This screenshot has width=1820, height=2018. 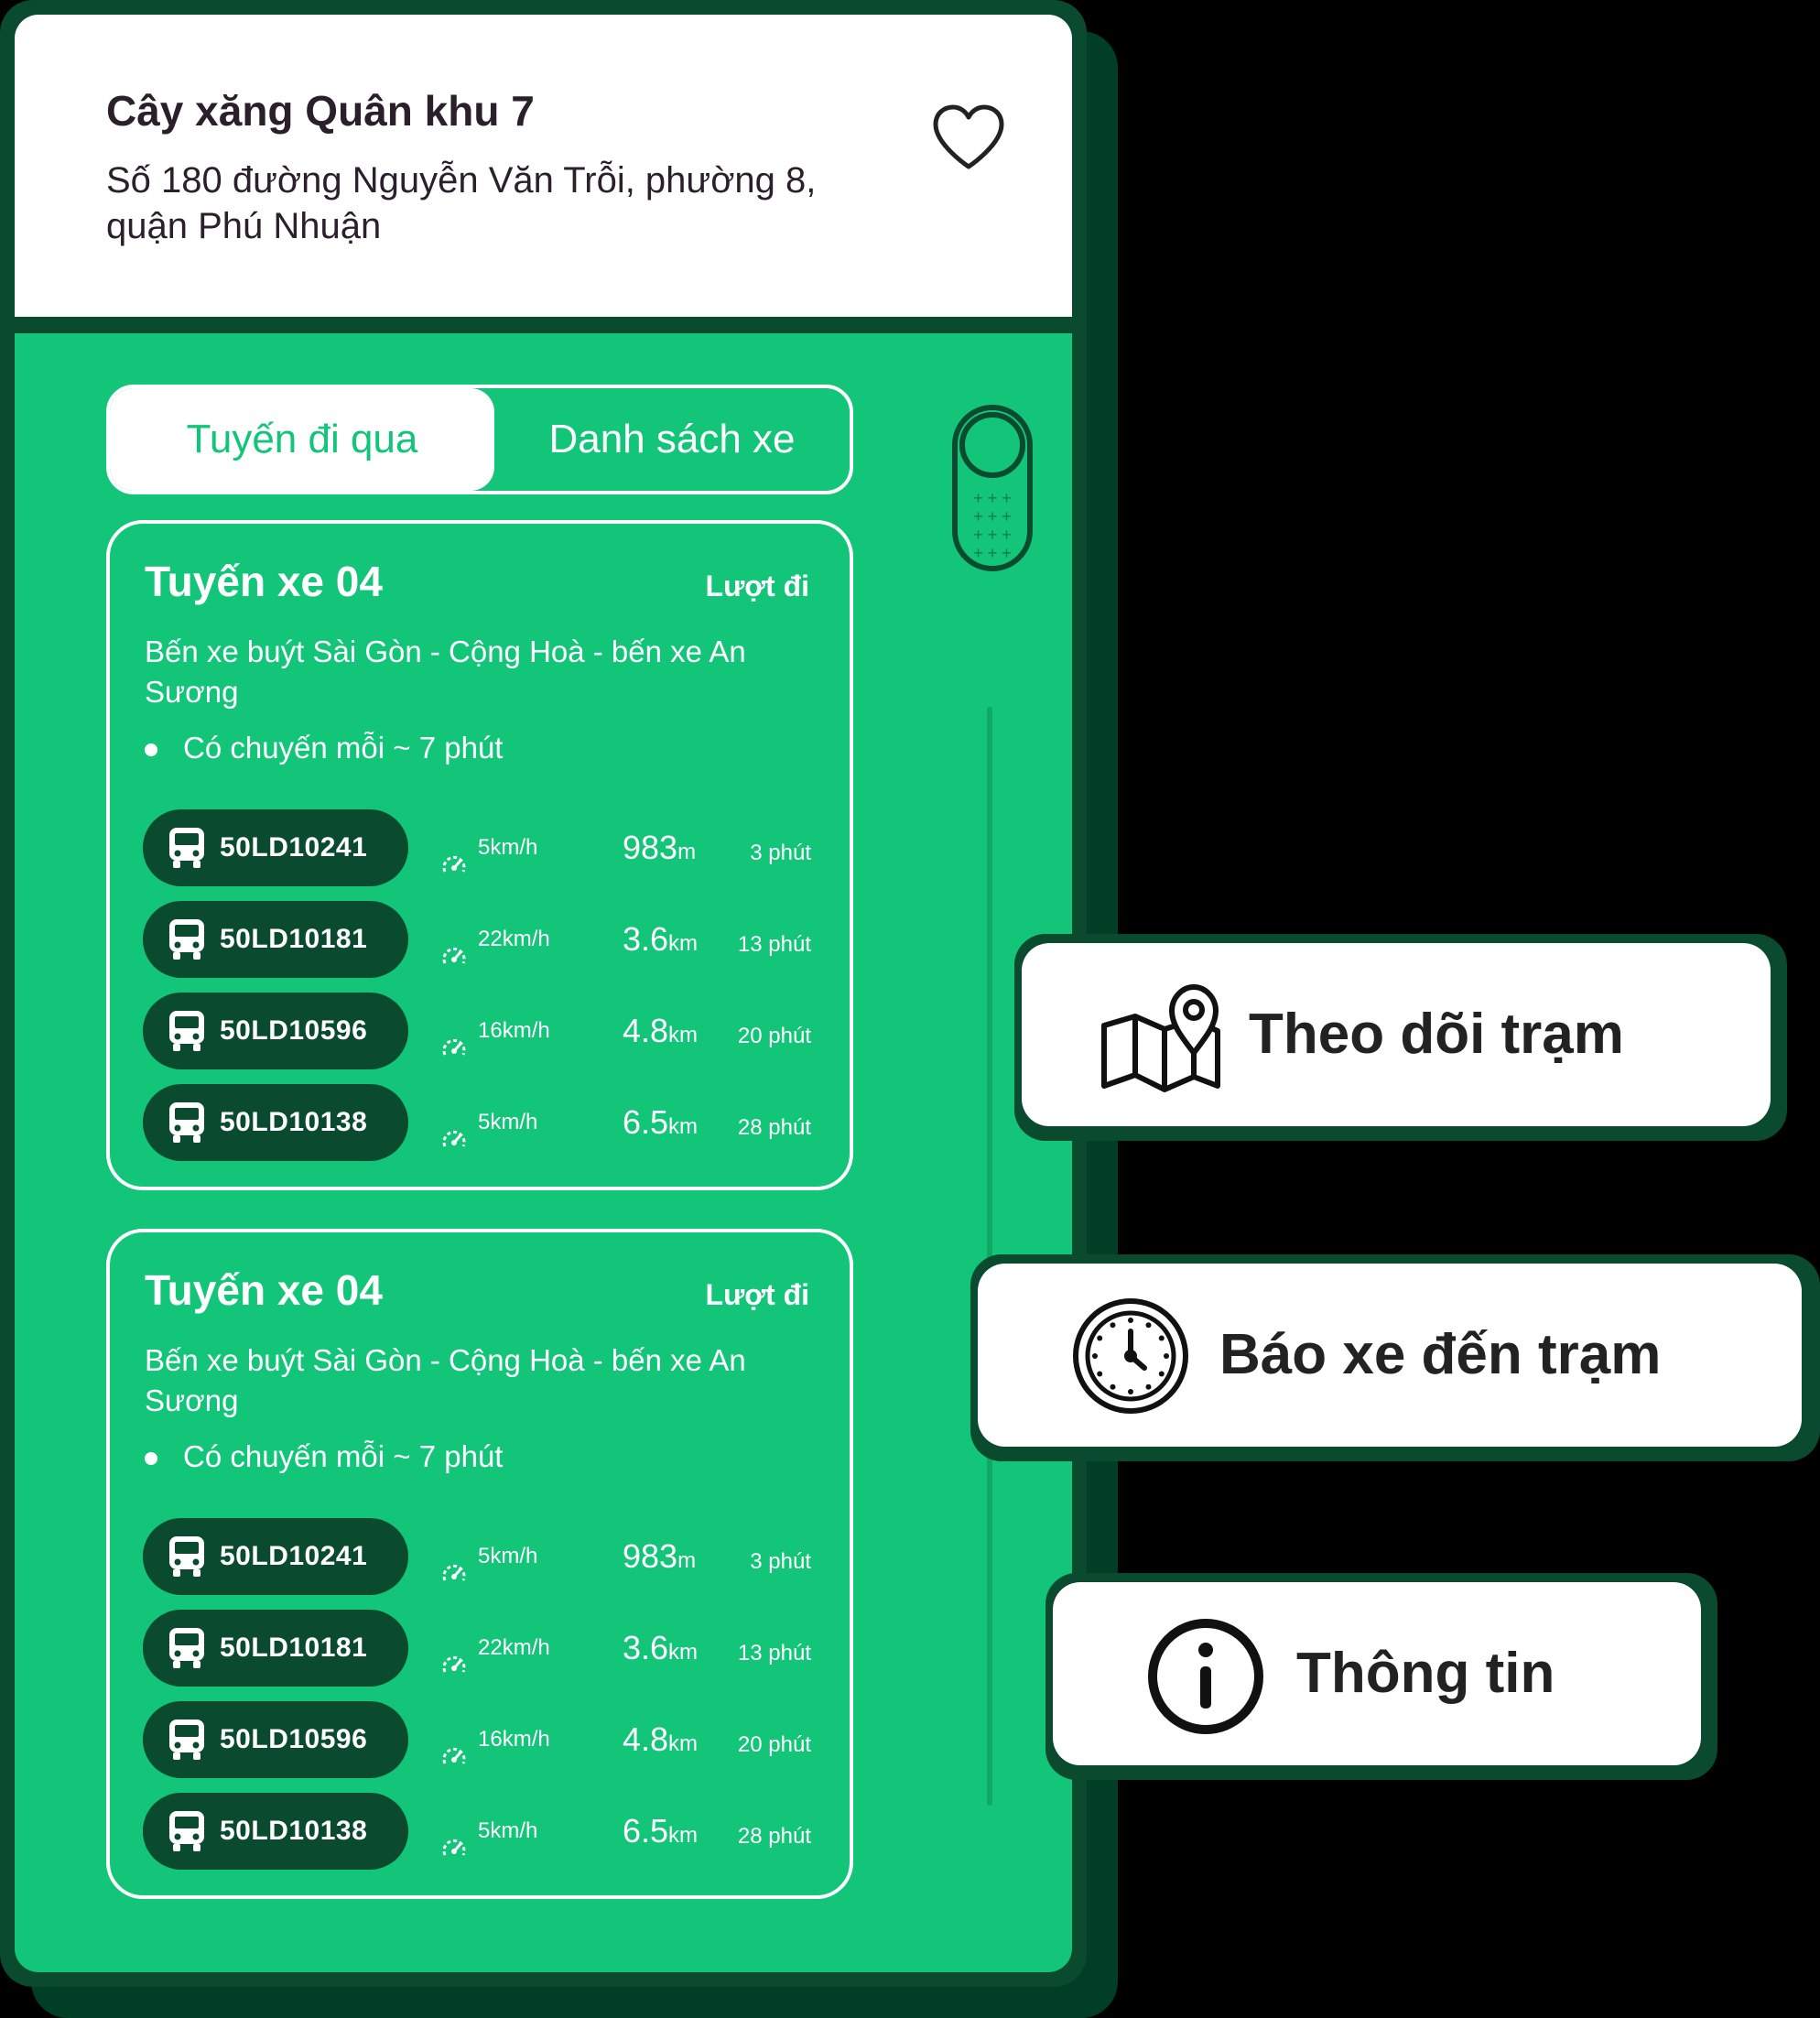 I want to click on tab-bus-list: Danh sách xe, so click(x=672, y=439).